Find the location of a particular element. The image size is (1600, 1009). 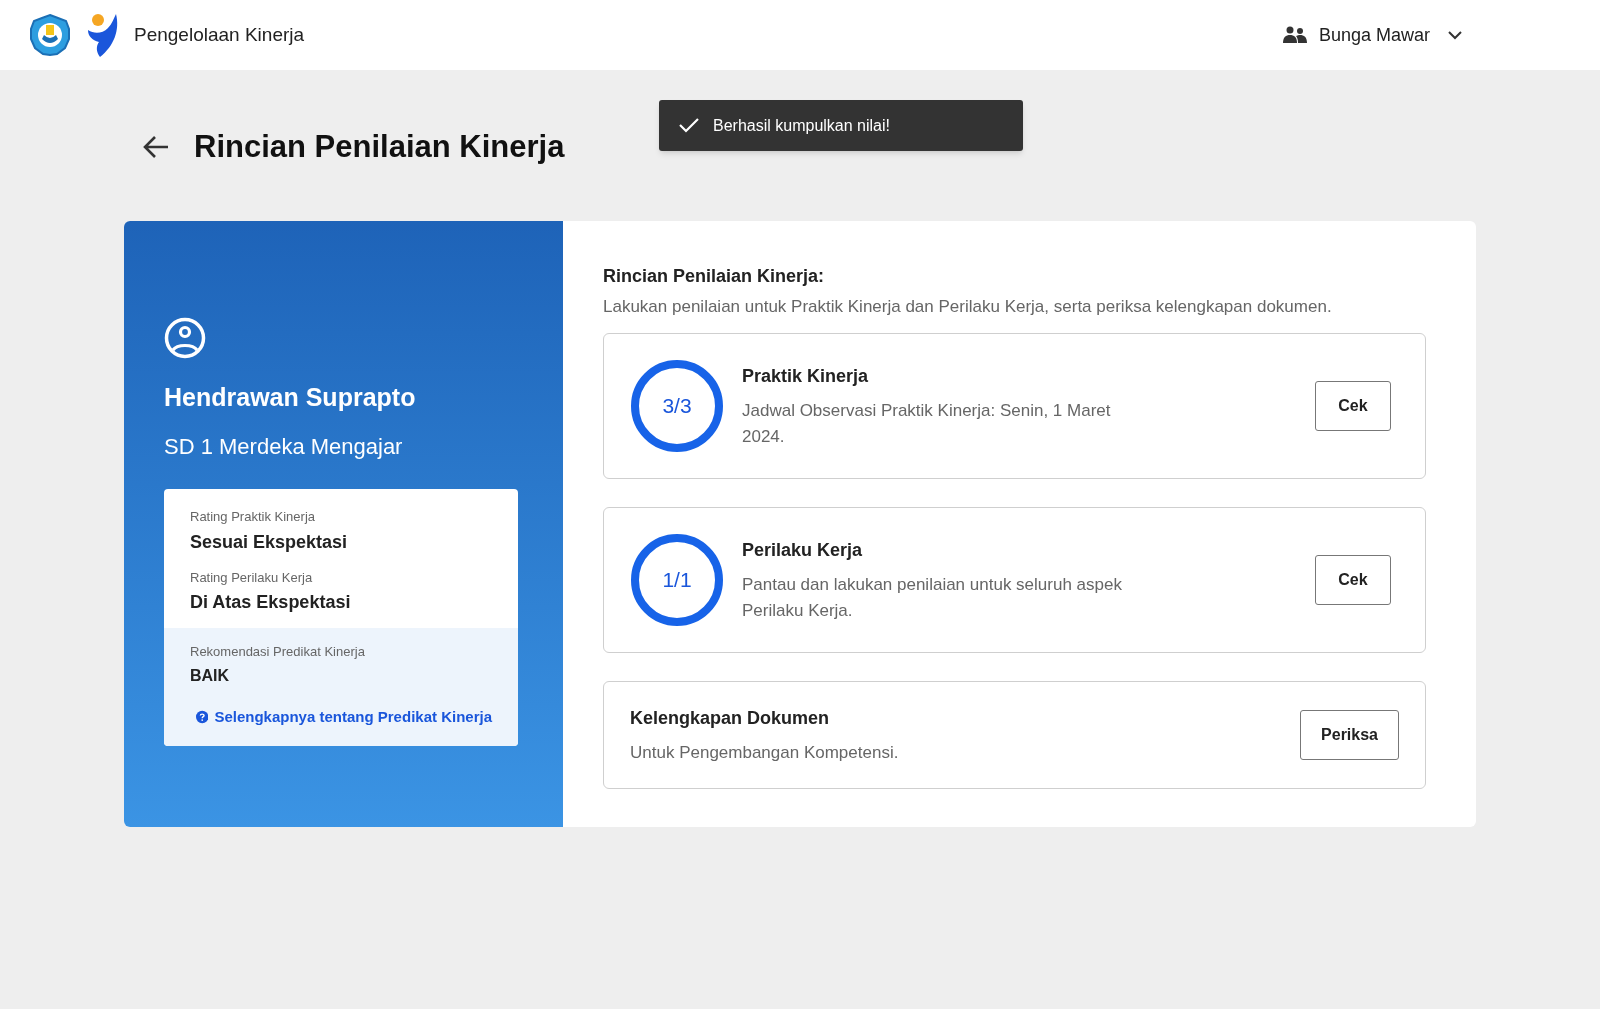

progress-score: 3/3 is located at coordinates (677, 406).